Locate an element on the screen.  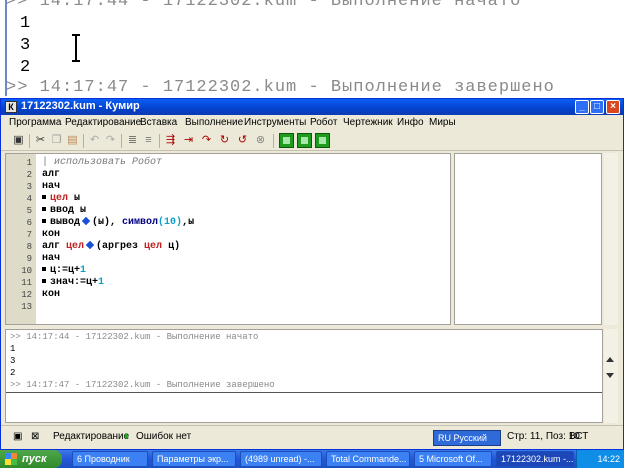
cut-icon: ✂ is located at coordinates (40, 140).